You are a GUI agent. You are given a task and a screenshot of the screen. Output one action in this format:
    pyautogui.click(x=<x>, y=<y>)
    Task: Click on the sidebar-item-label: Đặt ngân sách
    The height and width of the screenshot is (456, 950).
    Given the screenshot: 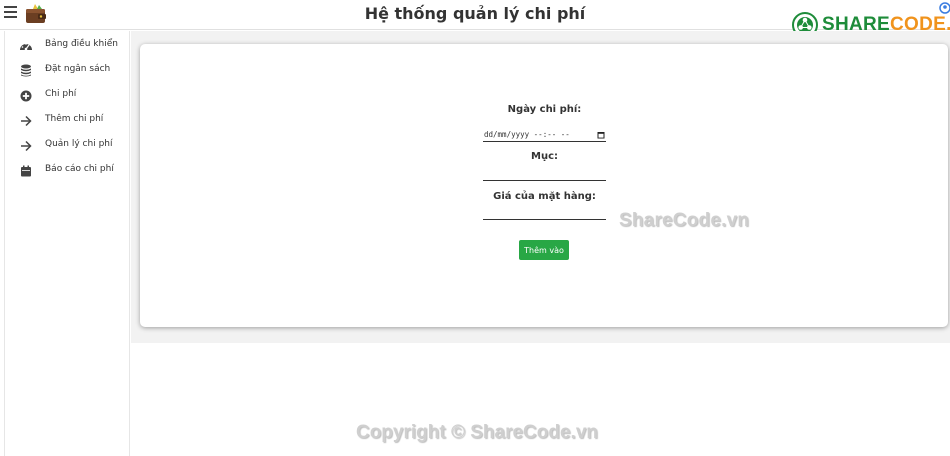 What is the action you would take?
    pyautogui.click(x=78, y=69)
    